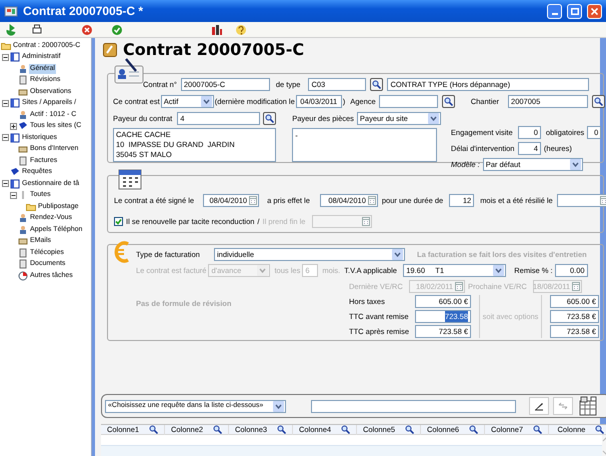 The width and height of the screenshot is (606, 456). Describe the element at coordinates (588, 406) in the screenshot. I see `export-button` at that location.